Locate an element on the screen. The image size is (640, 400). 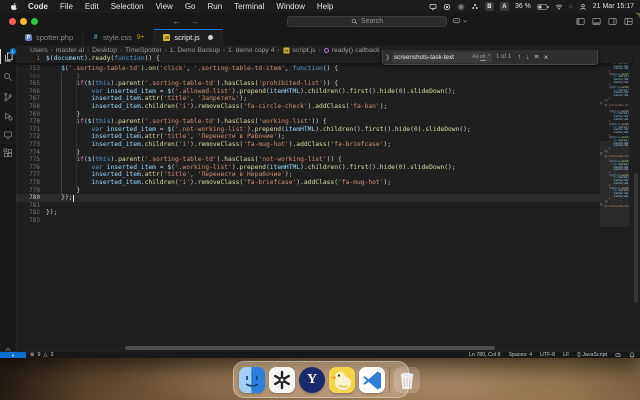
minimap-slider is located at coordinates (614, 184).